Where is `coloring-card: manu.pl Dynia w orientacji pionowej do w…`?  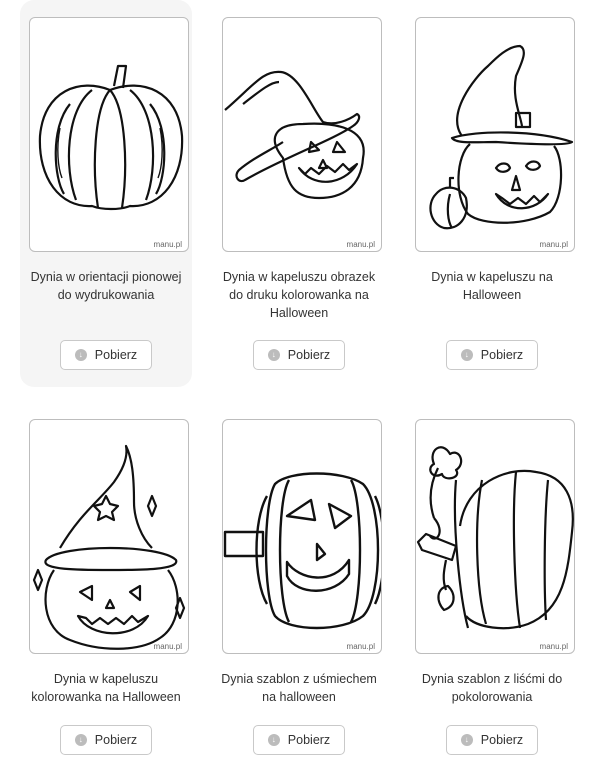 coloring-card: manu.pl Dynia w orientacji pionowej do w… is located at coordinates (106, 193).